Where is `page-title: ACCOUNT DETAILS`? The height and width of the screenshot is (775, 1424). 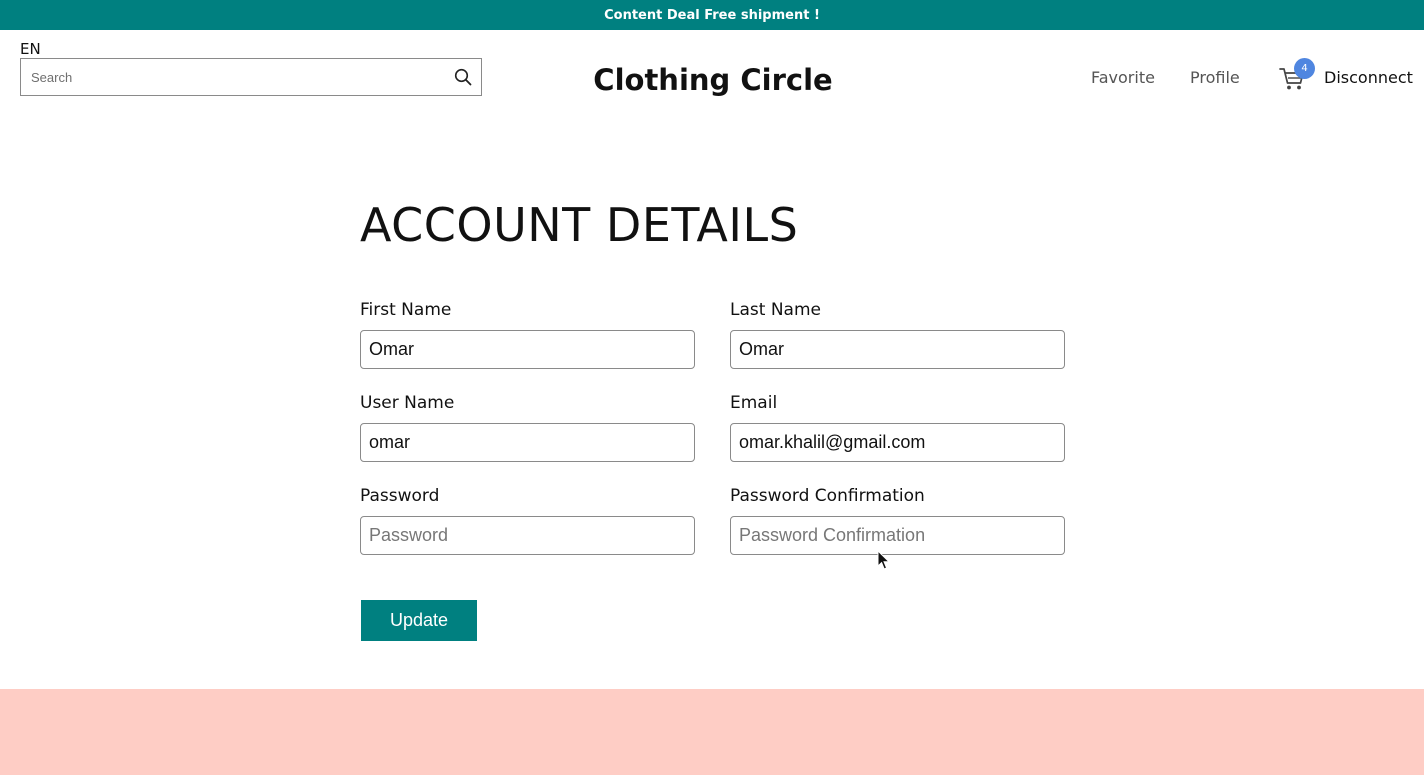 page-title: ACCOUNT DETAILS is located at coordinates (579, 225).